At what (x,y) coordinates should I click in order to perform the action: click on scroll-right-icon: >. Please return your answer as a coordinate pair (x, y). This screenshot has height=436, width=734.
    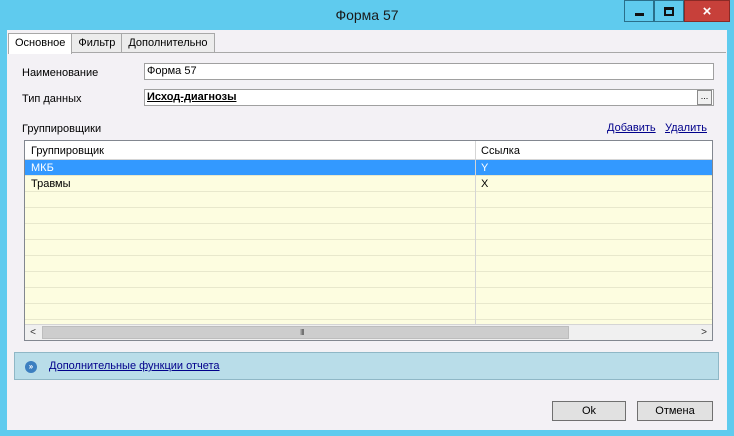
    Looking at the image, I should click on (704, 332).